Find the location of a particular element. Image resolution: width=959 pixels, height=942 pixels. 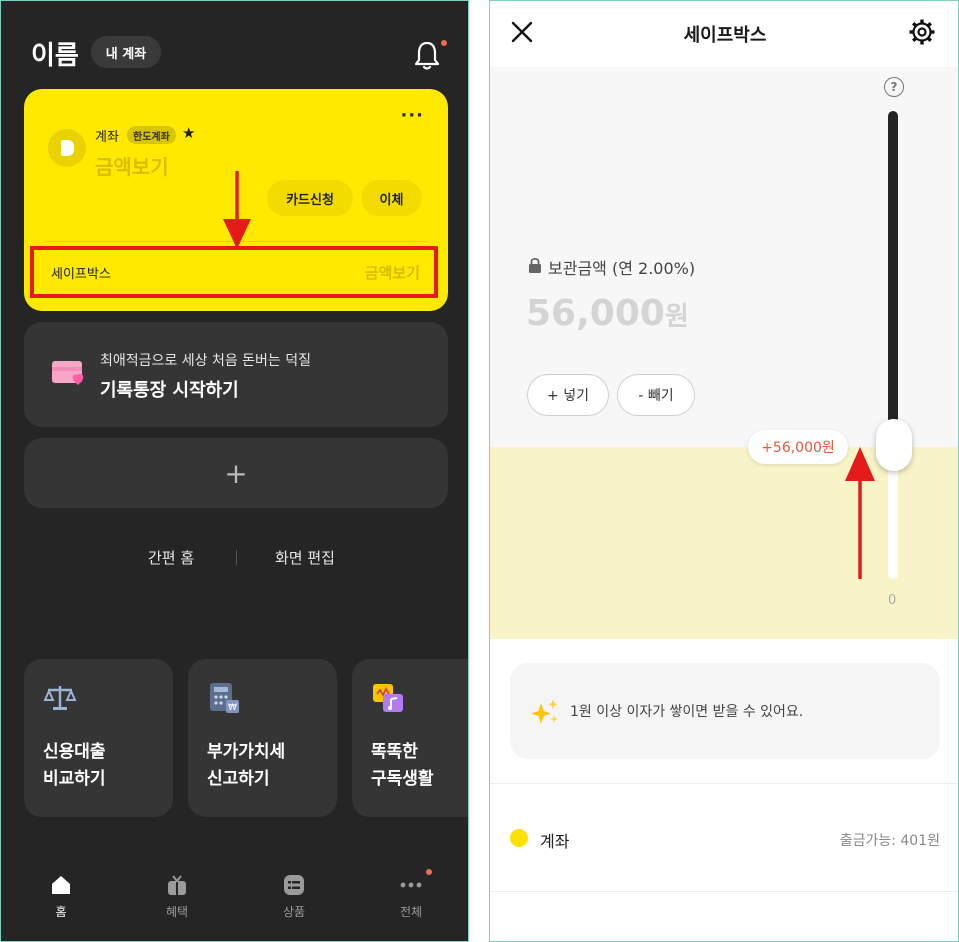

tab-benefit: 혜택 is located at coordinates (177, 896).